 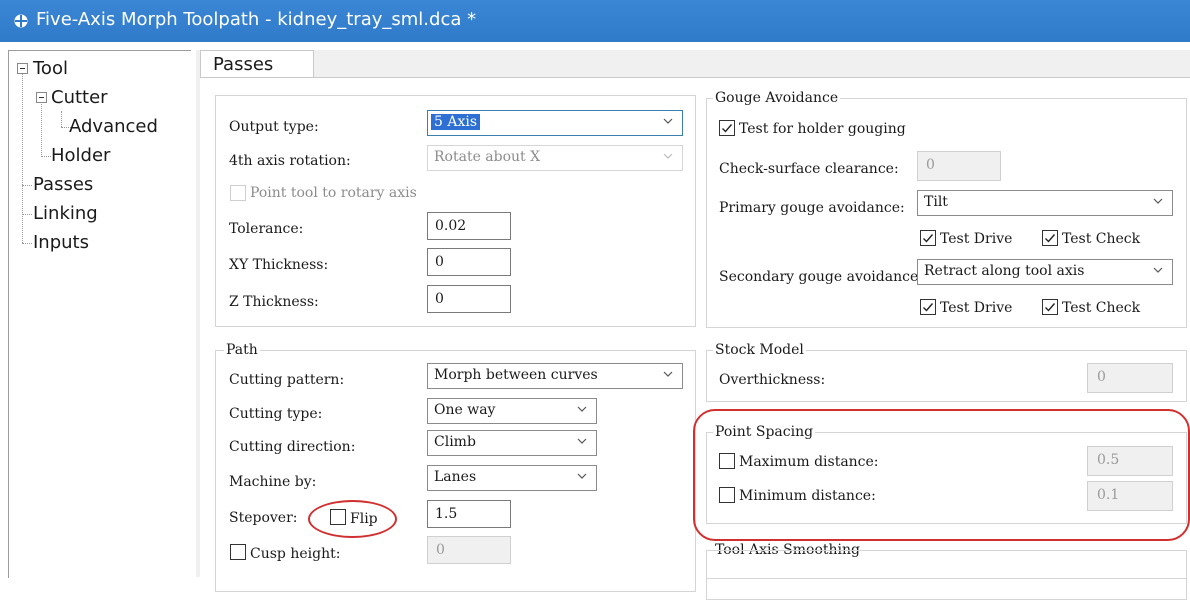 I want to click on secondary-test-drive-label: Test Drive, so click(x=976, y=308).